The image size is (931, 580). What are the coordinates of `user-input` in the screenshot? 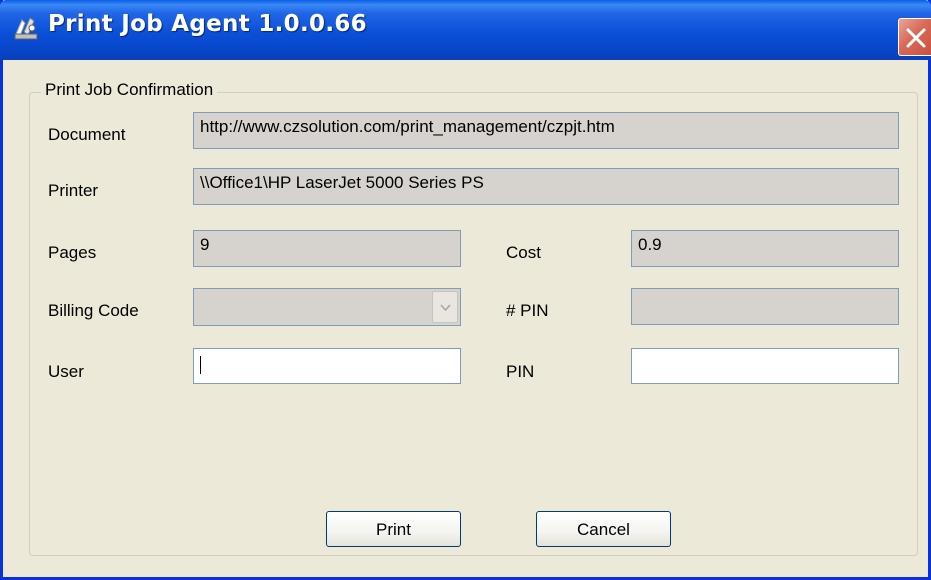 It's located at (327, 366).